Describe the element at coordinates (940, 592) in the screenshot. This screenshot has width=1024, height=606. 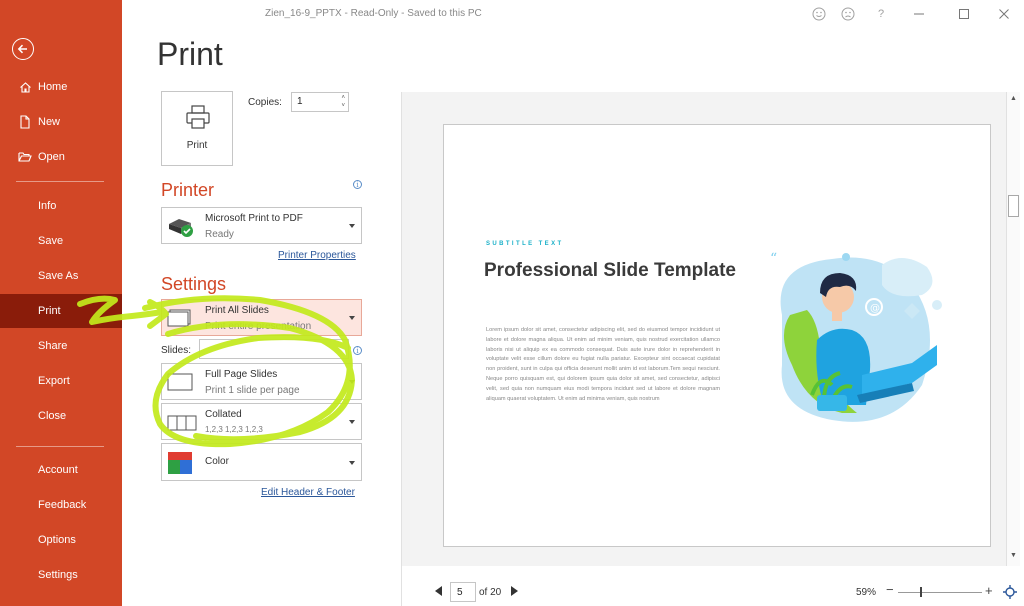
I see `zoom-slider` at that location.